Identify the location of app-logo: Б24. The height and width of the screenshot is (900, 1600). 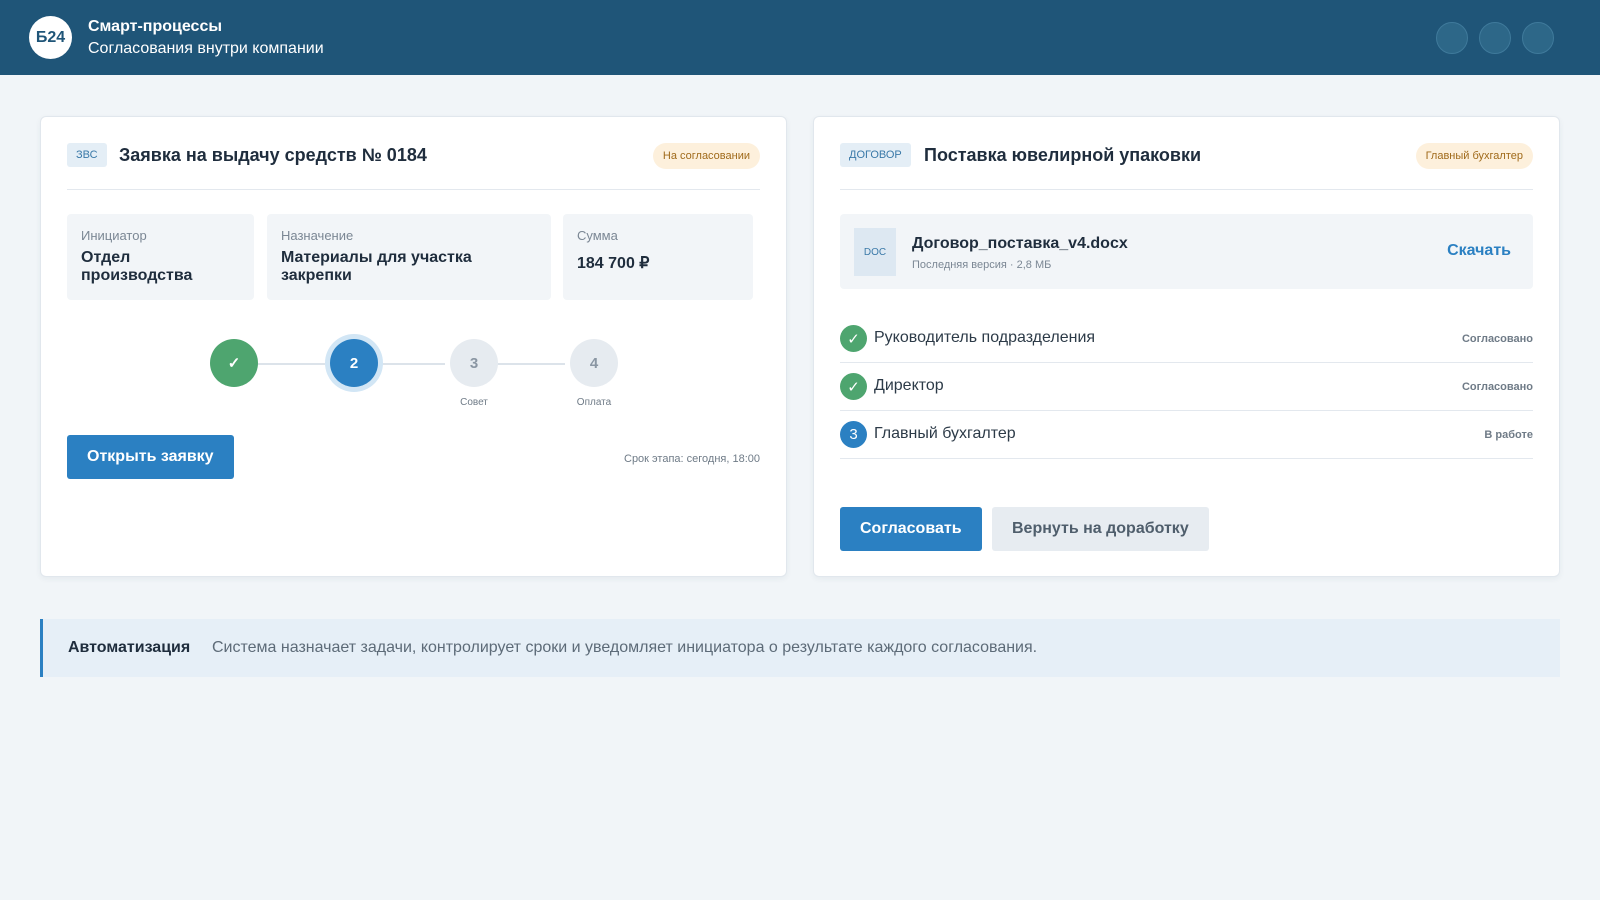
(50, 37).